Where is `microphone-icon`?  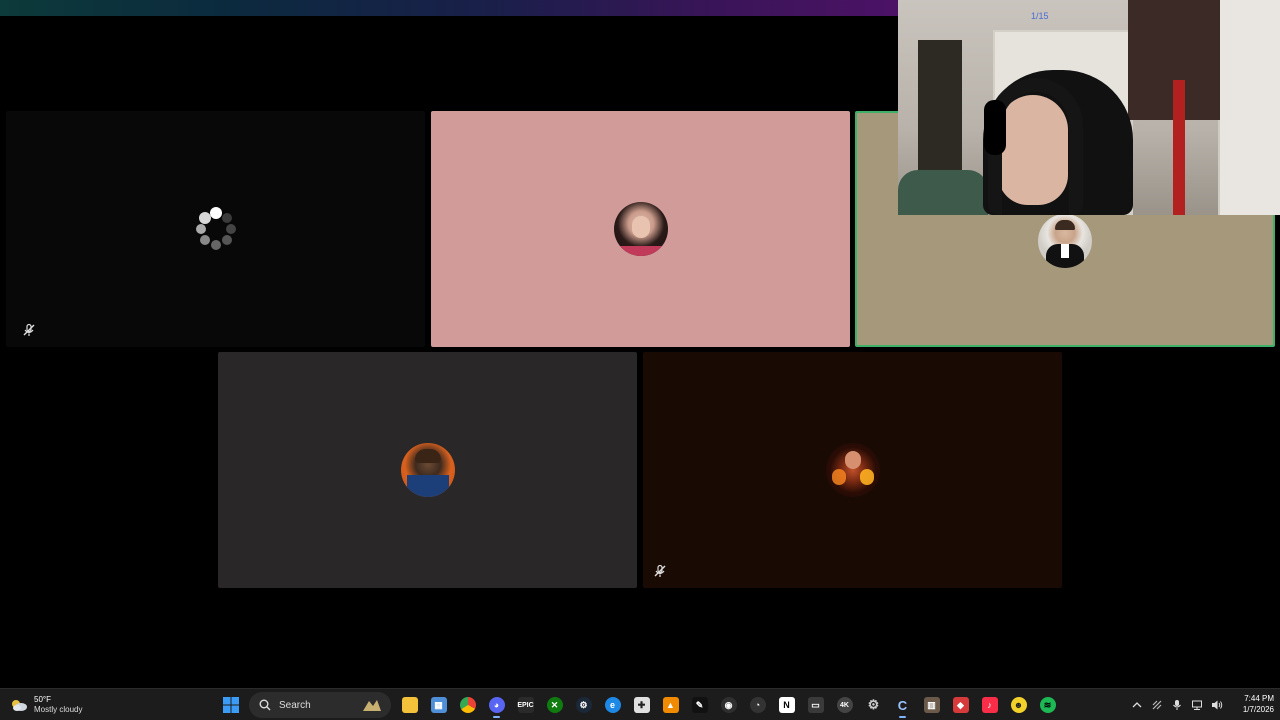
microphone-icon is located at coordinates (1177, 705).